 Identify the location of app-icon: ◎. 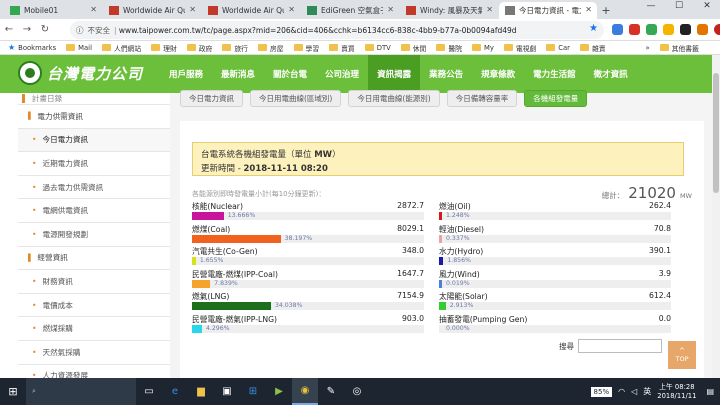
(357, 391).